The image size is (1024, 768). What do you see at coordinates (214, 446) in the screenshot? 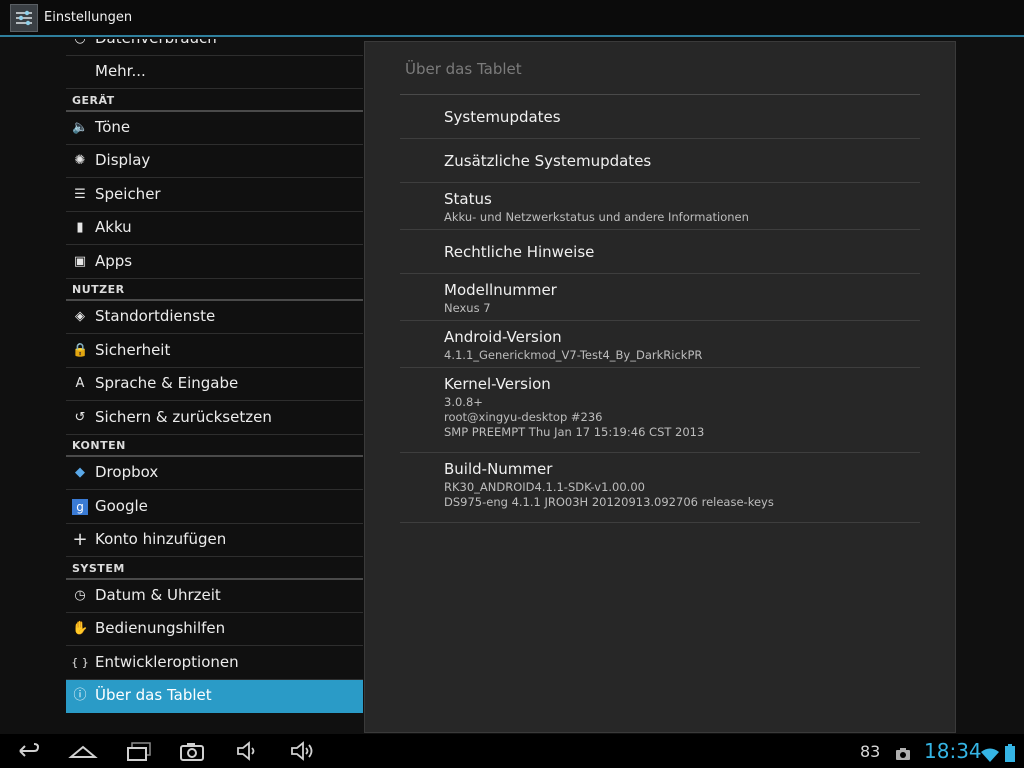
I see `section-header-konten: KONTEN` at bounding box center [214, 446].